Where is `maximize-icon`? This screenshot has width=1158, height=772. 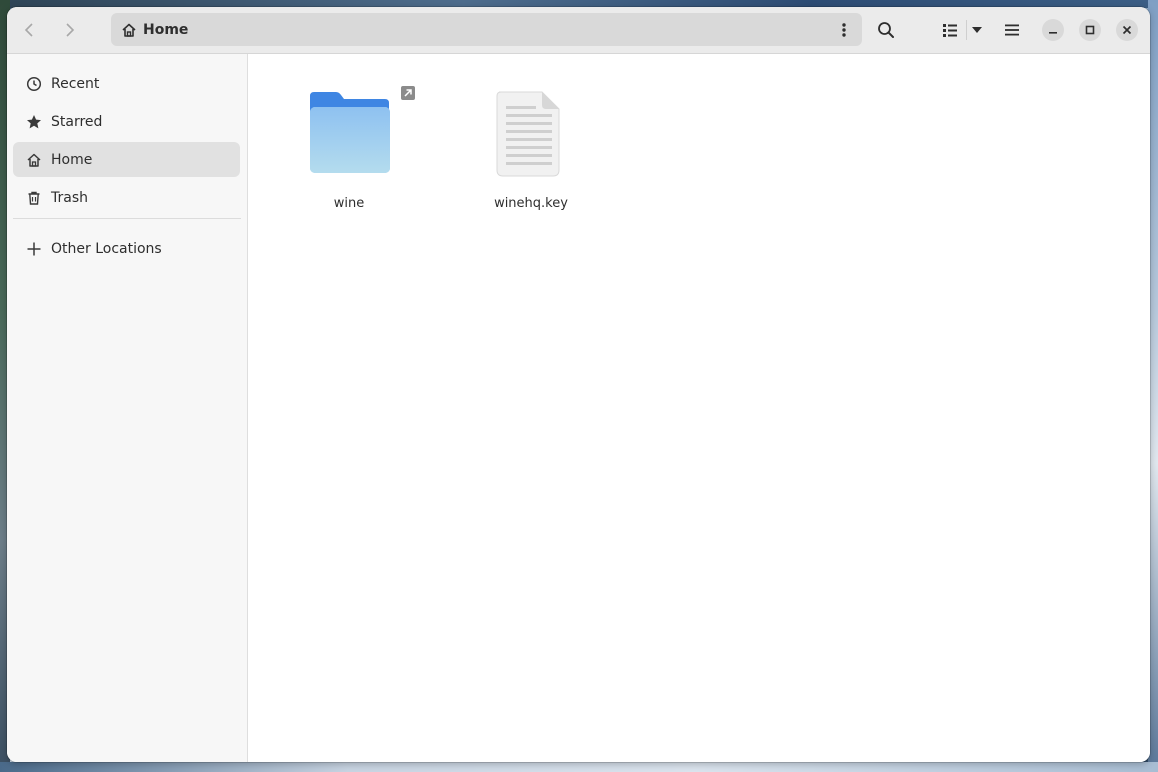 maximize-icon is located at coordinates (1090, 30).